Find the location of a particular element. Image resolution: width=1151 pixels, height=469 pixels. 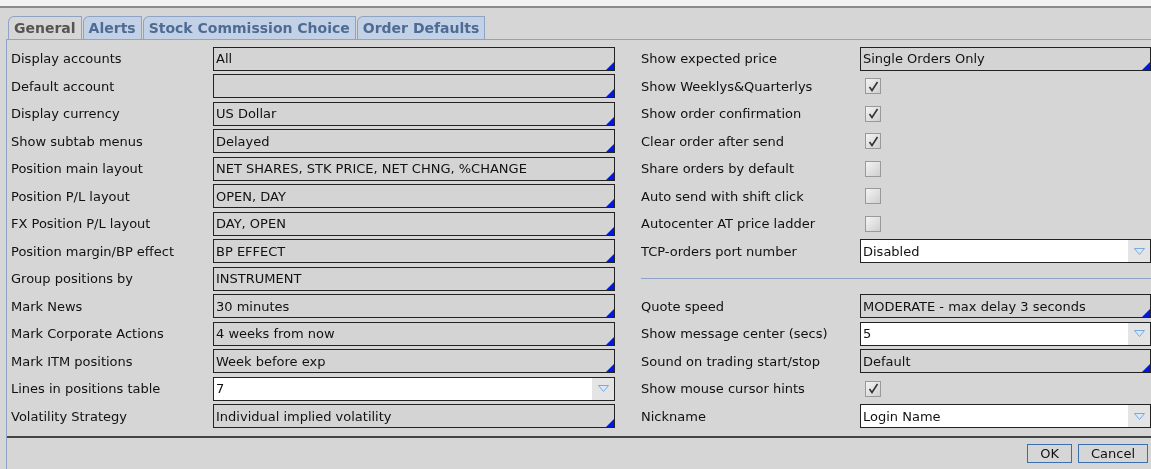

menu-field: NET SHARES, STK PRICE, NET CHNG, %CHANGE is located at coordinates (414, 168).